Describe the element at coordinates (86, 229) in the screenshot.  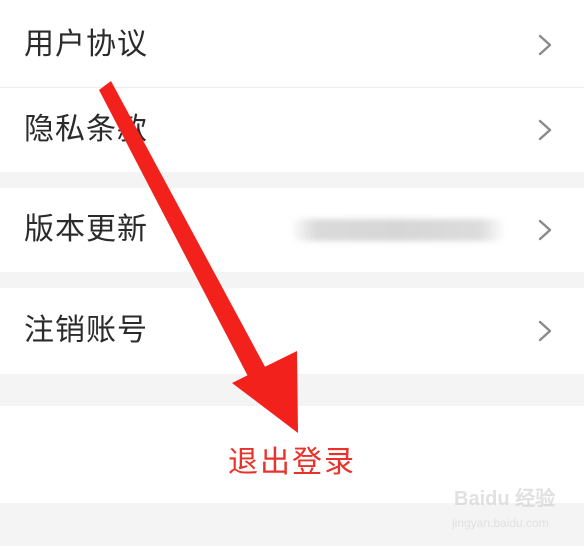
I see `settings-row-label: 版本更新` at that location.